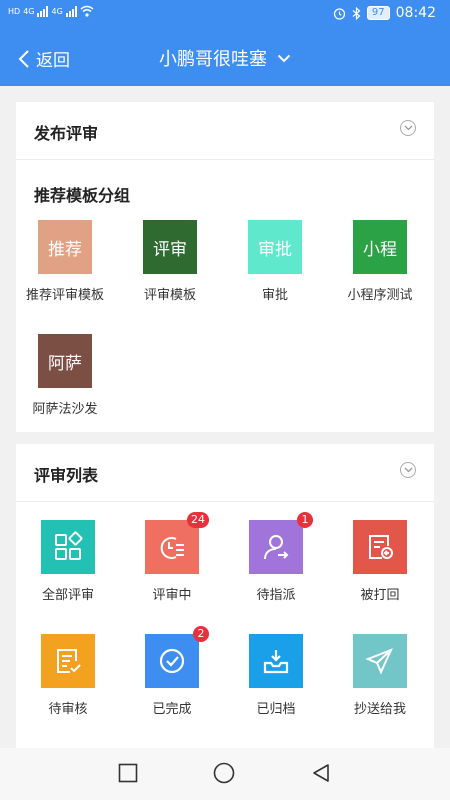 This screenshot has height=800, width=450. I want to click on status-bar: HD 4G 4G 97 08:42, so click(225, 14).